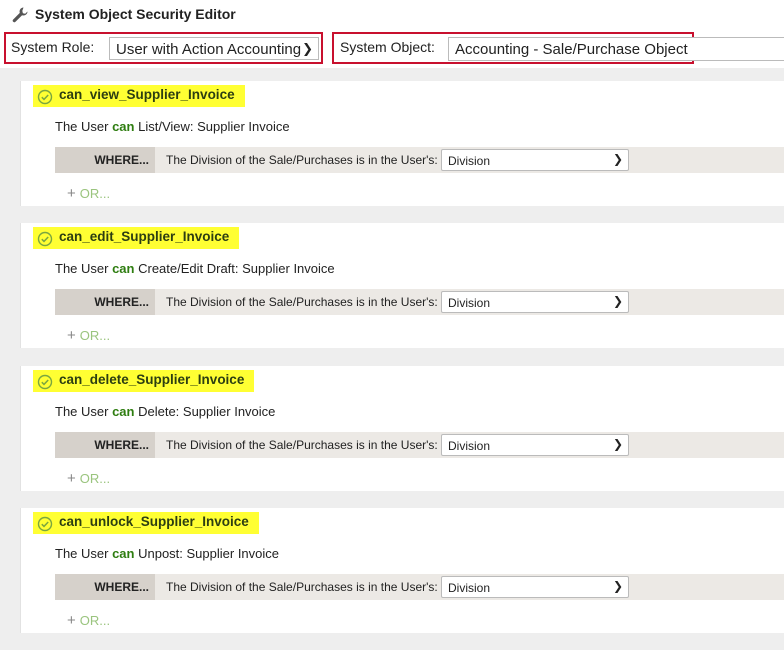 This screenshot has height=650, width=784. What do you see at coordinates (172, 126) in the screenshot?
I see `permission-sentence: The User can List/View: Supplier Invoice` at bounding box center [172, 126].